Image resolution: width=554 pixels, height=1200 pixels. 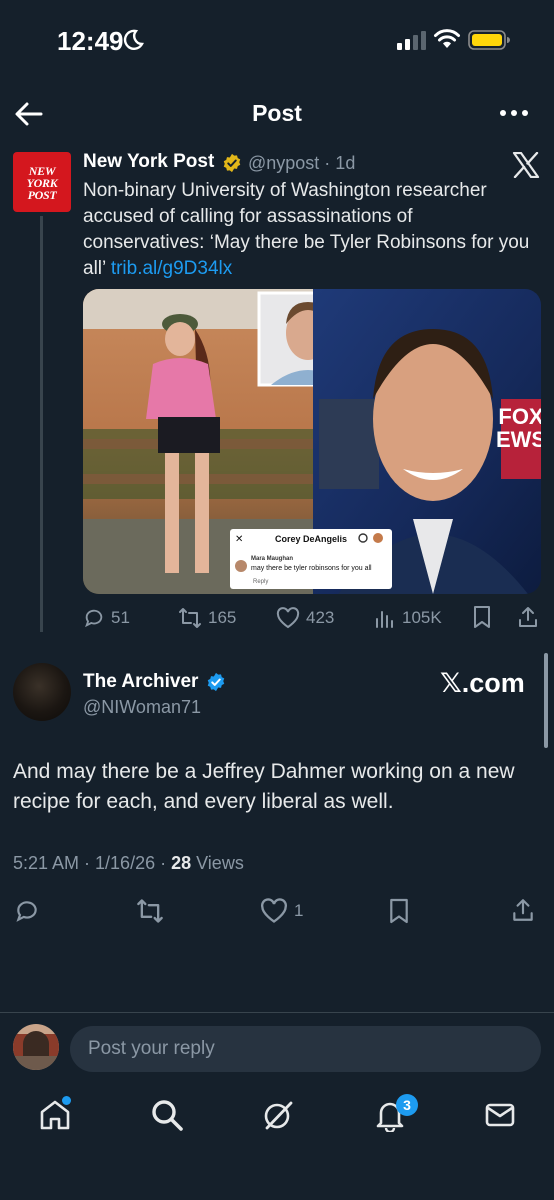 I want to click on tweet-metadata: 5:21 AM · 1/16/26 · 28 Views, so click(x=128, y=863).